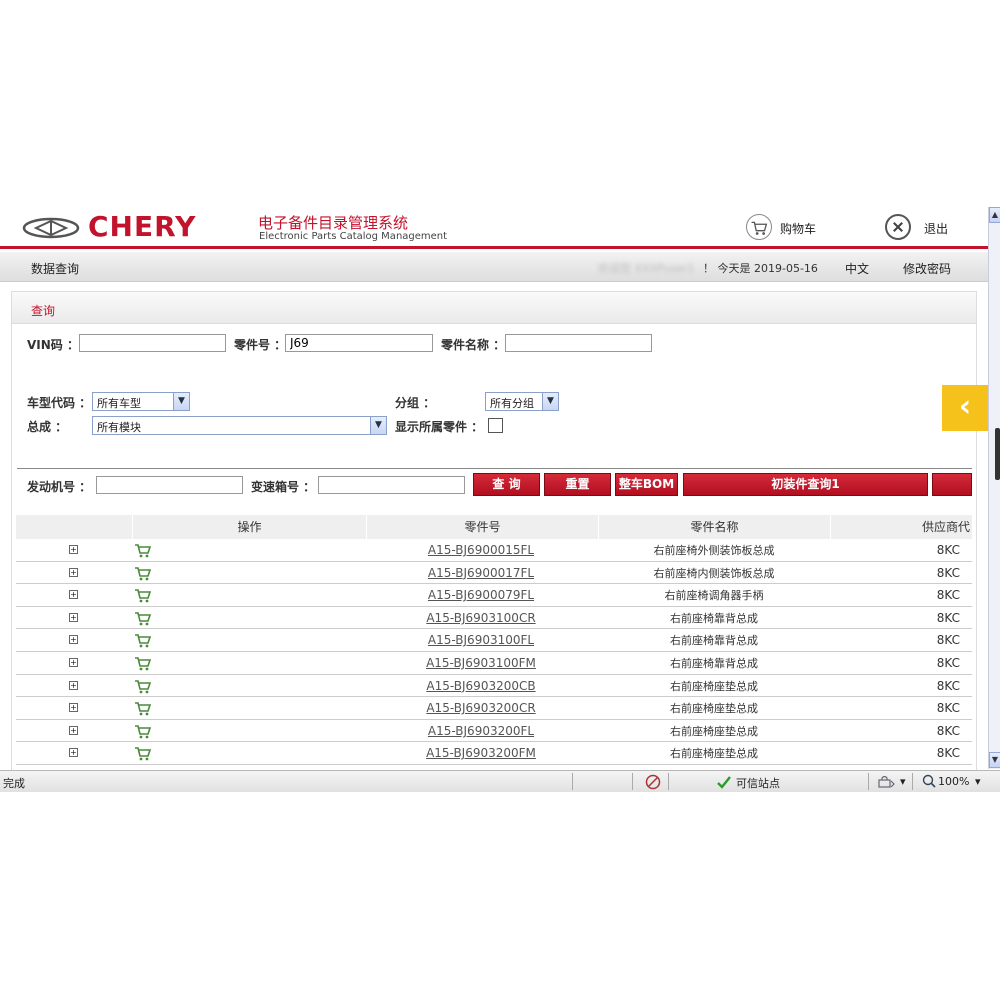 The height and width of the screenshot is (1000, 1000). What do you see at coordinates (994, 215) in the screenshot?
I see `scroll-up-icon: ▲` at bounding box center [994, 215].